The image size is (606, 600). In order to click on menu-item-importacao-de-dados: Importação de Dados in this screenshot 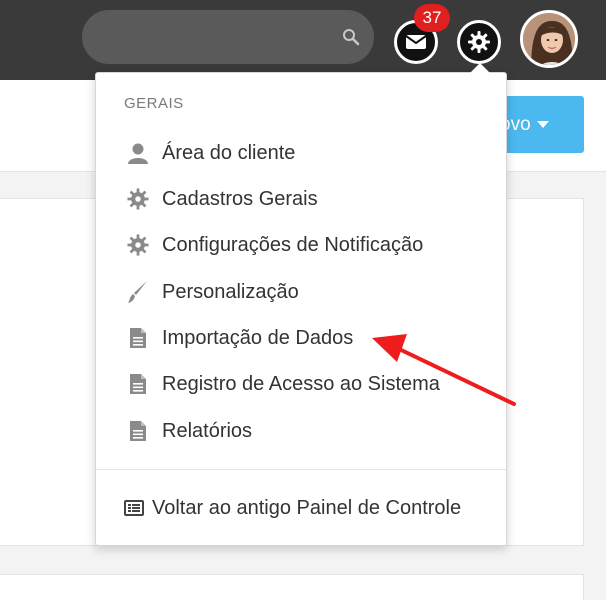, I will do `click(239, 338)`.